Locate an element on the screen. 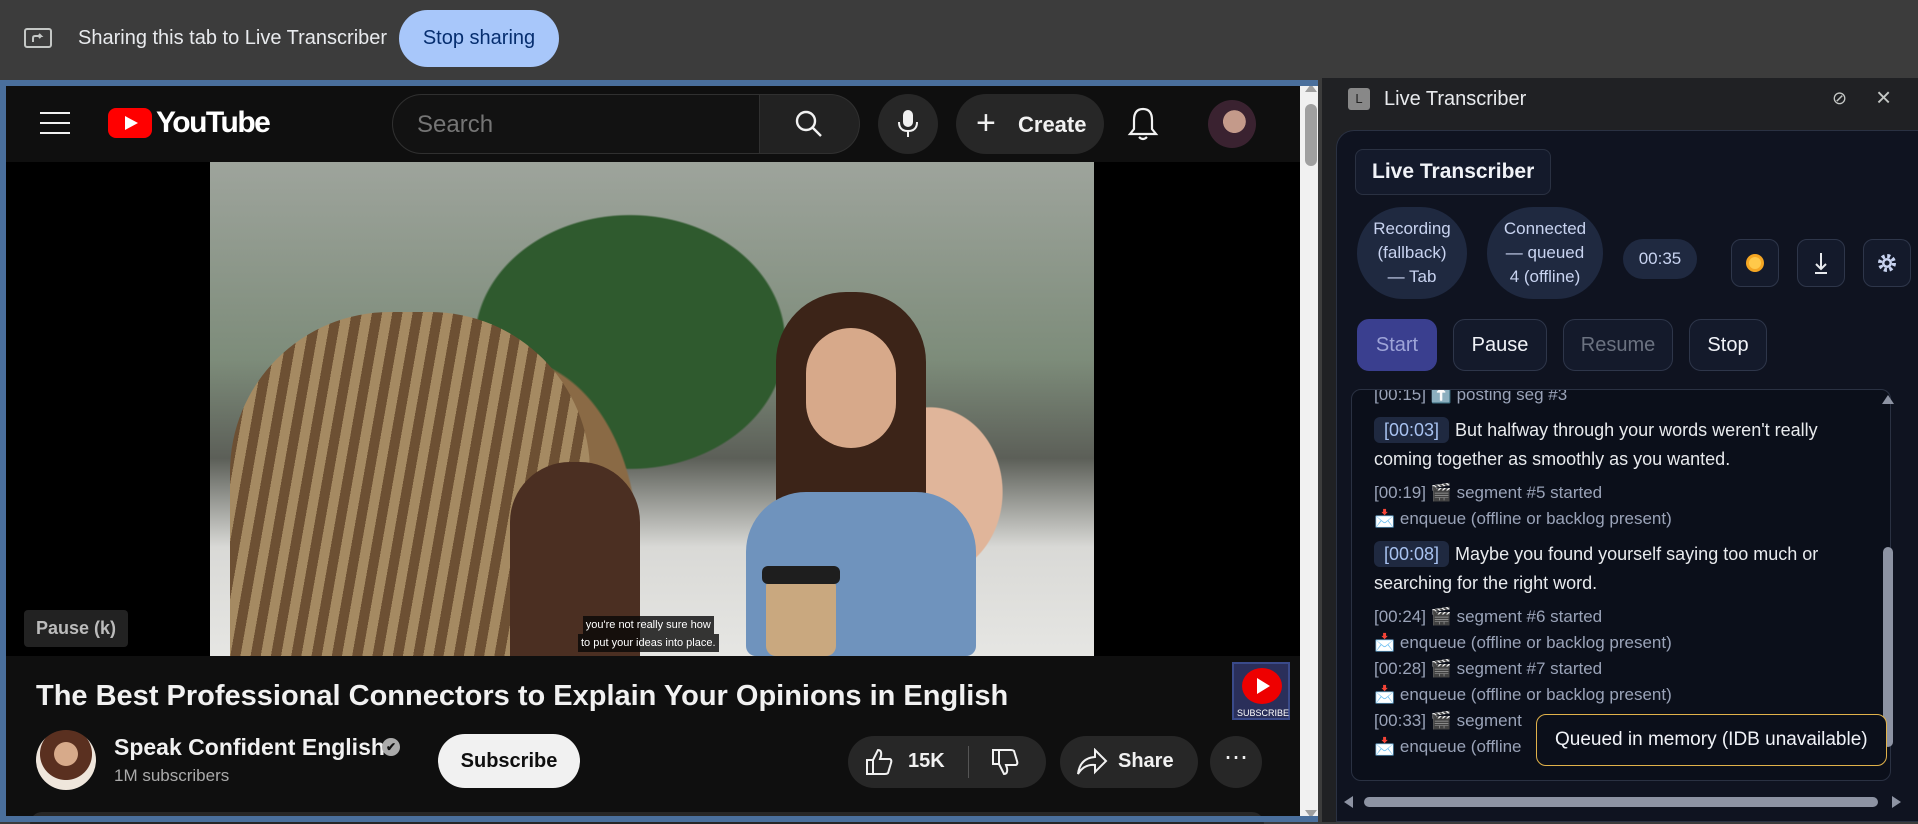  youtube-logo-text: YouTube is located at coordinates (213, 122).